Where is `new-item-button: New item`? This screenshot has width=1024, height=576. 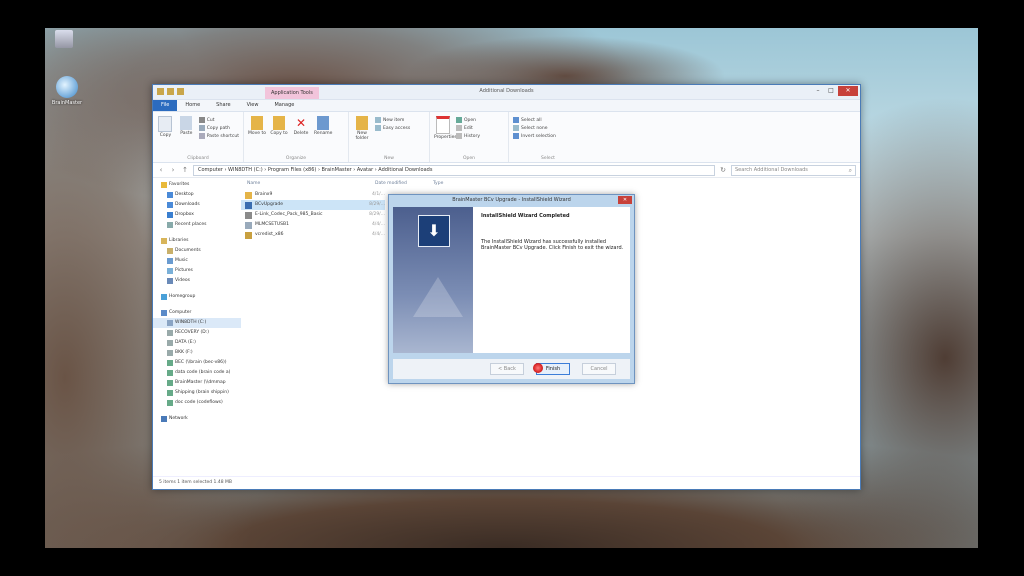 new-item-button: New item is located at coordinates (392, 120).